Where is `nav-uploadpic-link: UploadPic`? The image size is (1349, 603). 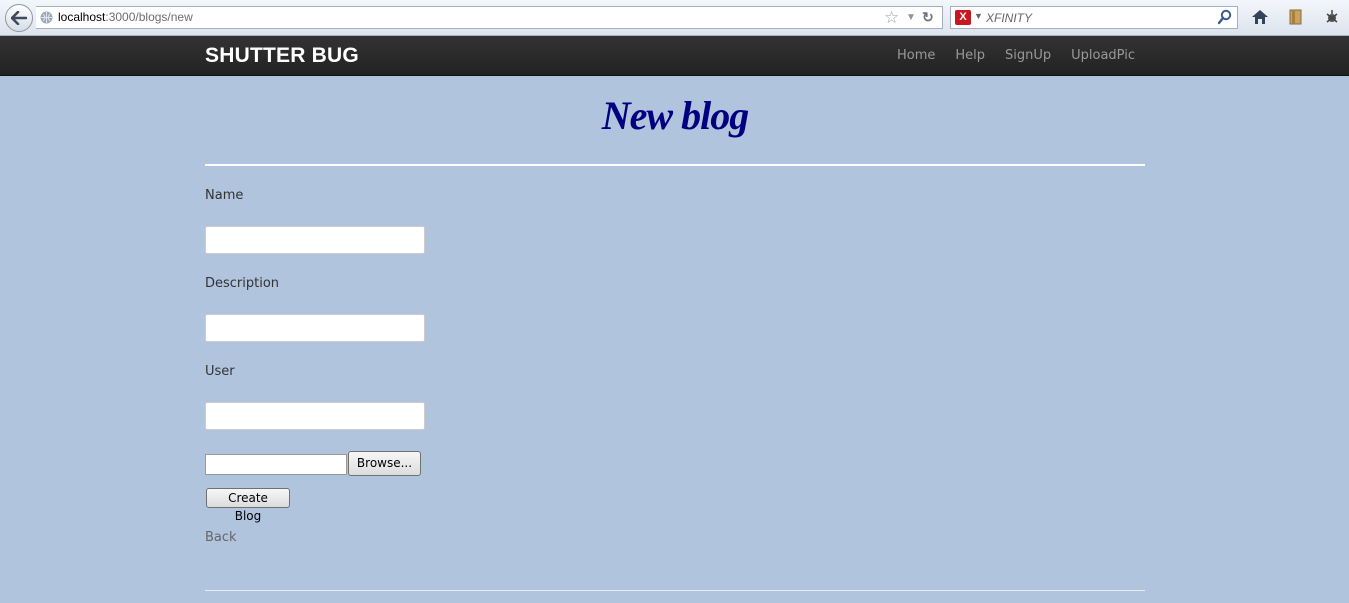
nav-uploadpic-link: UploadPic is located at coordinates (1103, 55).